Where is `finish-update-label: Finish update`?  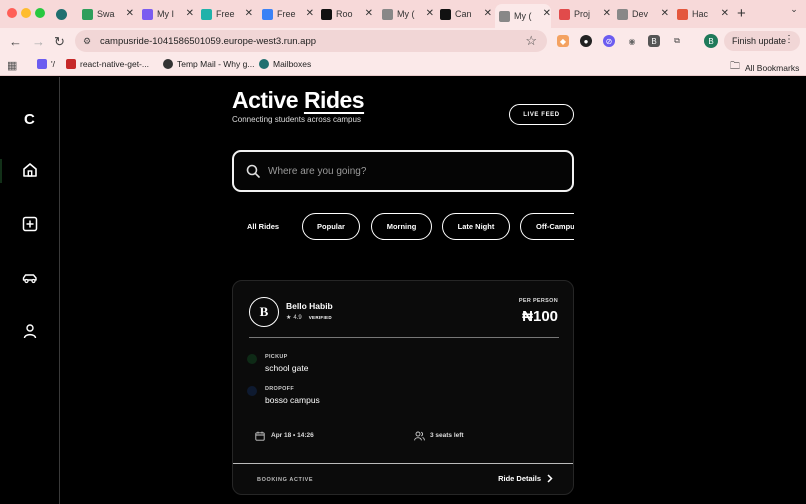 finish-update-label: Finish update is located at coordinates (759, 41).